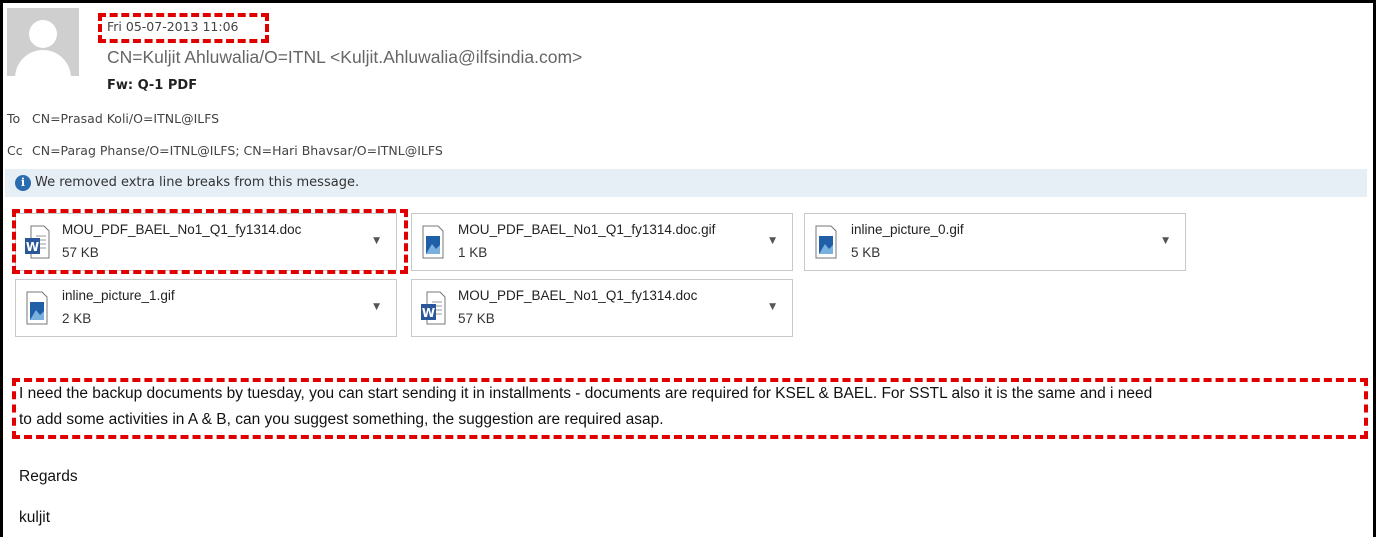  I want to click on word-document-icon: W, so click(433, 308).